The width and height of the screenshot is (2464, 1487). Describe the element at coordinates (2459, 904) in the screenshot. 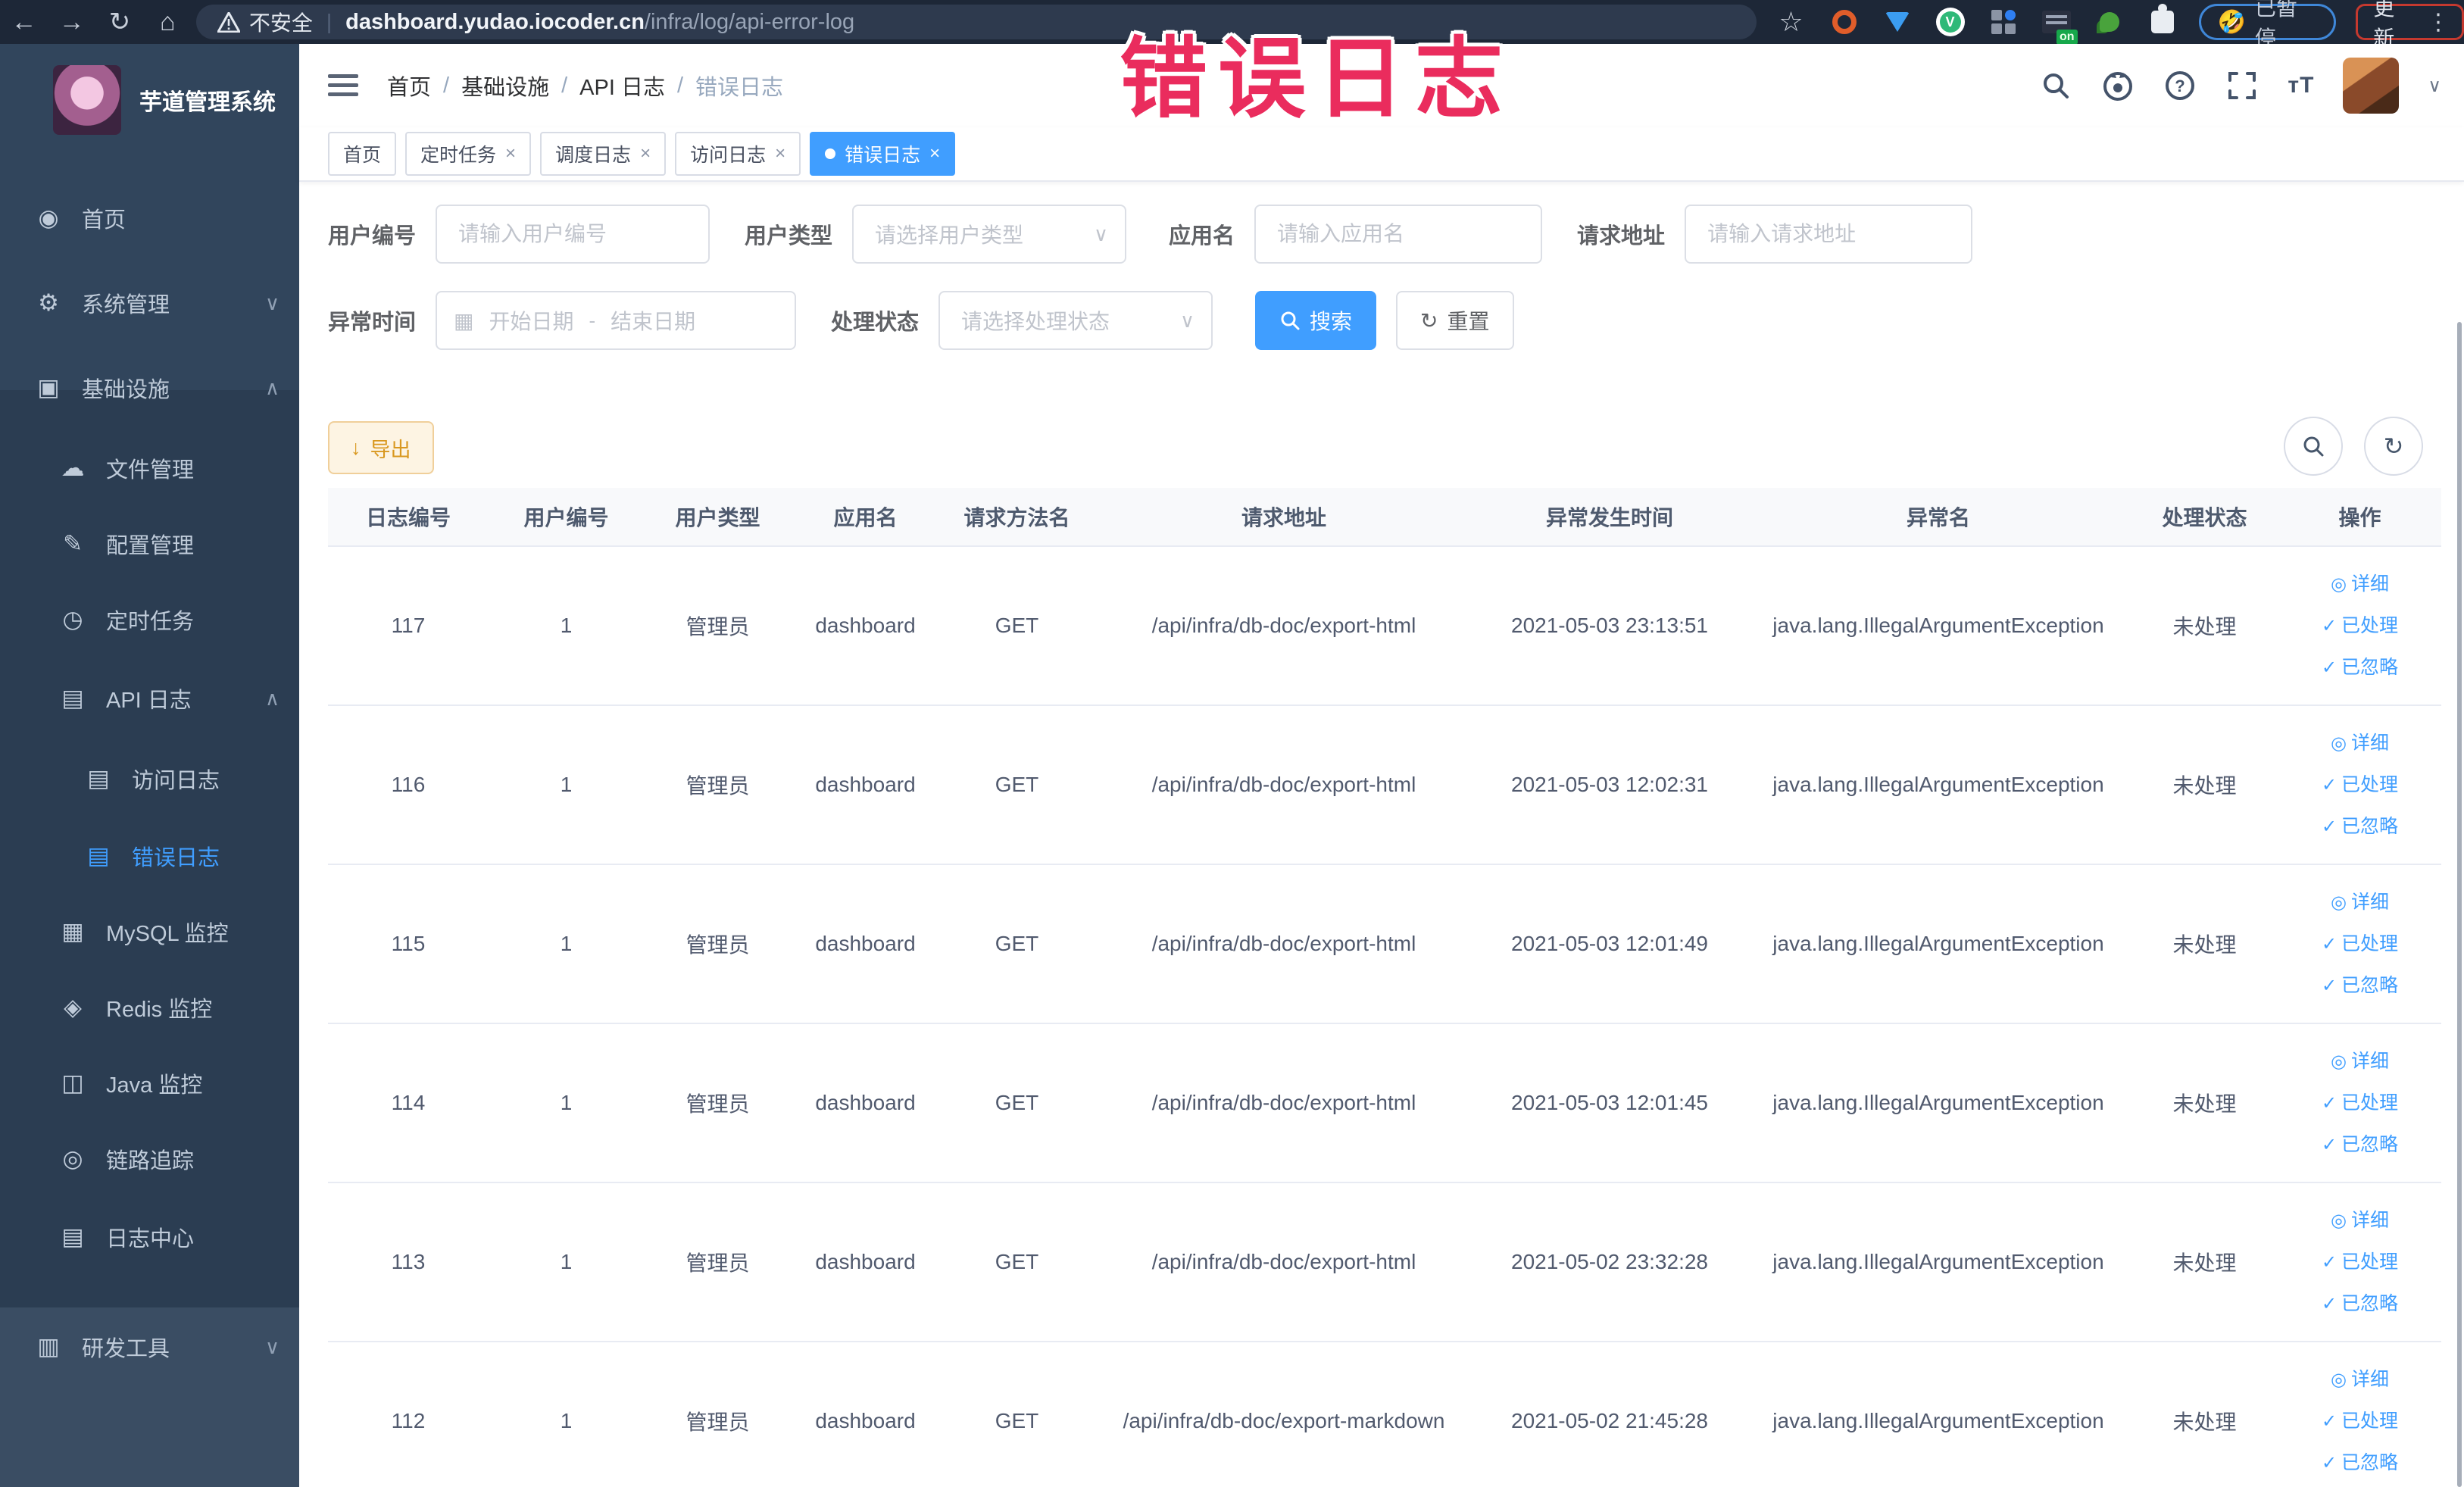

I see `page-scrollbar` at that location.